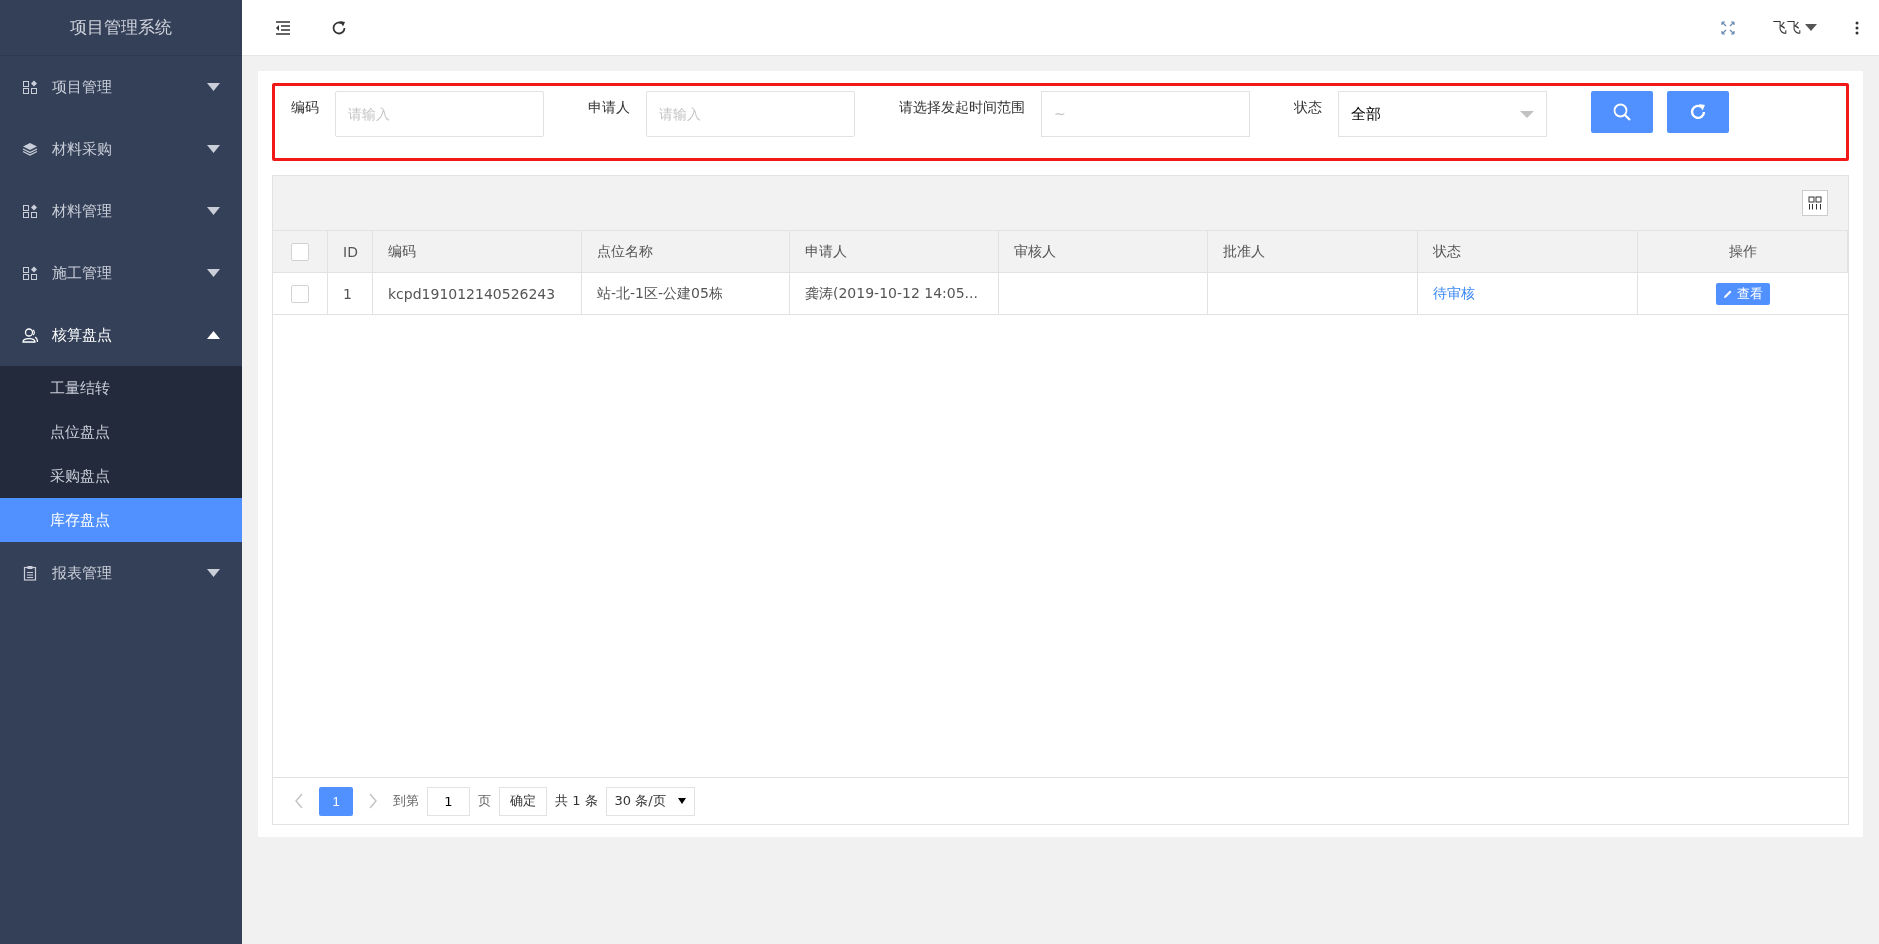 Image resolution: width=1879 pixels, height=944 pixels. Describe the element at coordinates (484, 801) in the screenshot. I see `page-unit-label: 页` at that location.